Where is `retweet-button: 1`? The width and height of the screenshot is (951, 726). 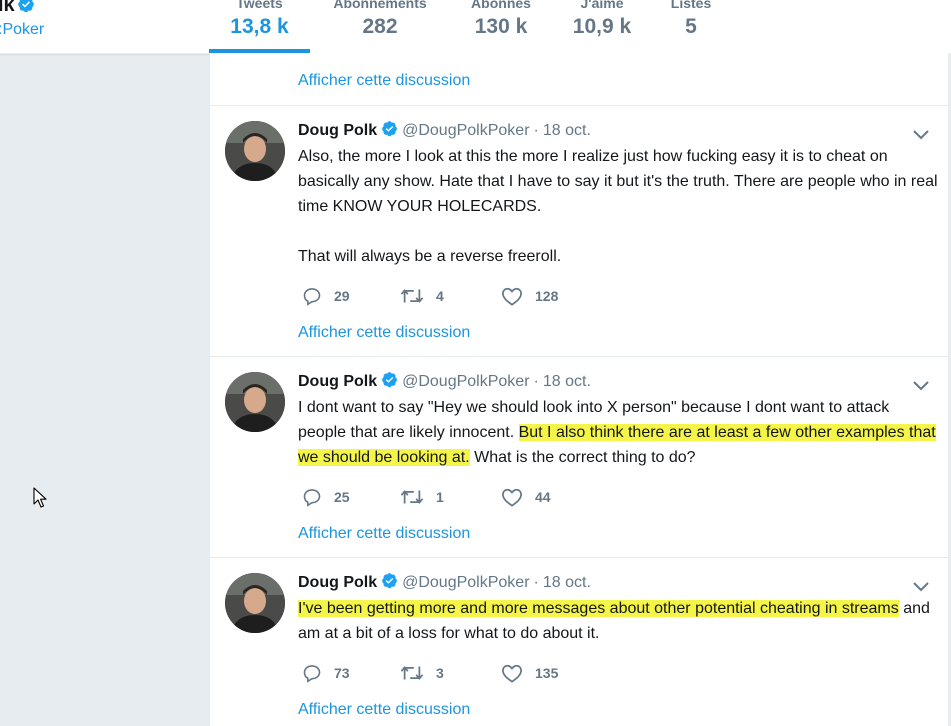
retweet-button: 1 is located at coordinates (422, 497).